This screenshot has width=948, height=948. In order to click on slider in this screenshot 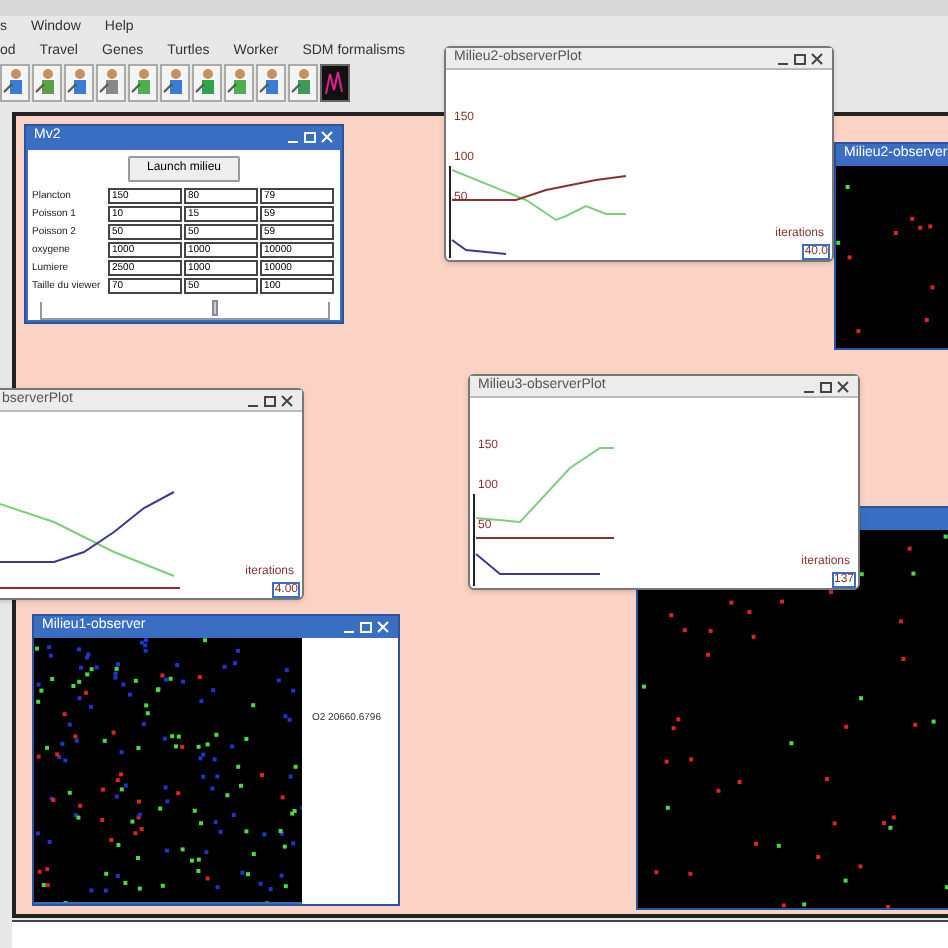, I will do `click(184, 311)`.